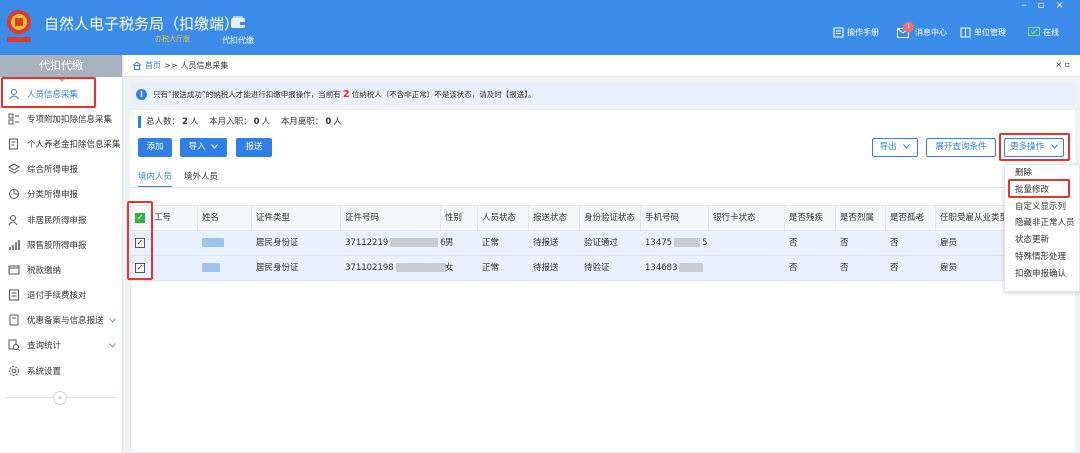 This screenshot has height=453, width=1080. Describe the element at coordinates (1042, 223) in the screenshot. I see `menu-item-hide-abnormal: 隐藏非正常人员` at that location.